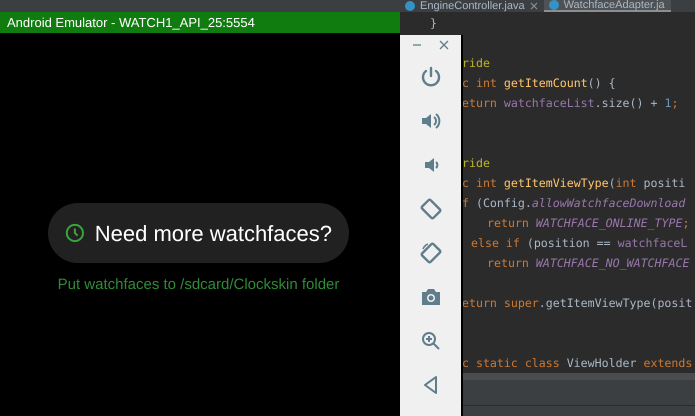 The height and width of the screenshot is (416, 695). What do you see at coordinates (75, 233) in the screenshot?
I see `clock-icon` at bounding box center [75, 233].